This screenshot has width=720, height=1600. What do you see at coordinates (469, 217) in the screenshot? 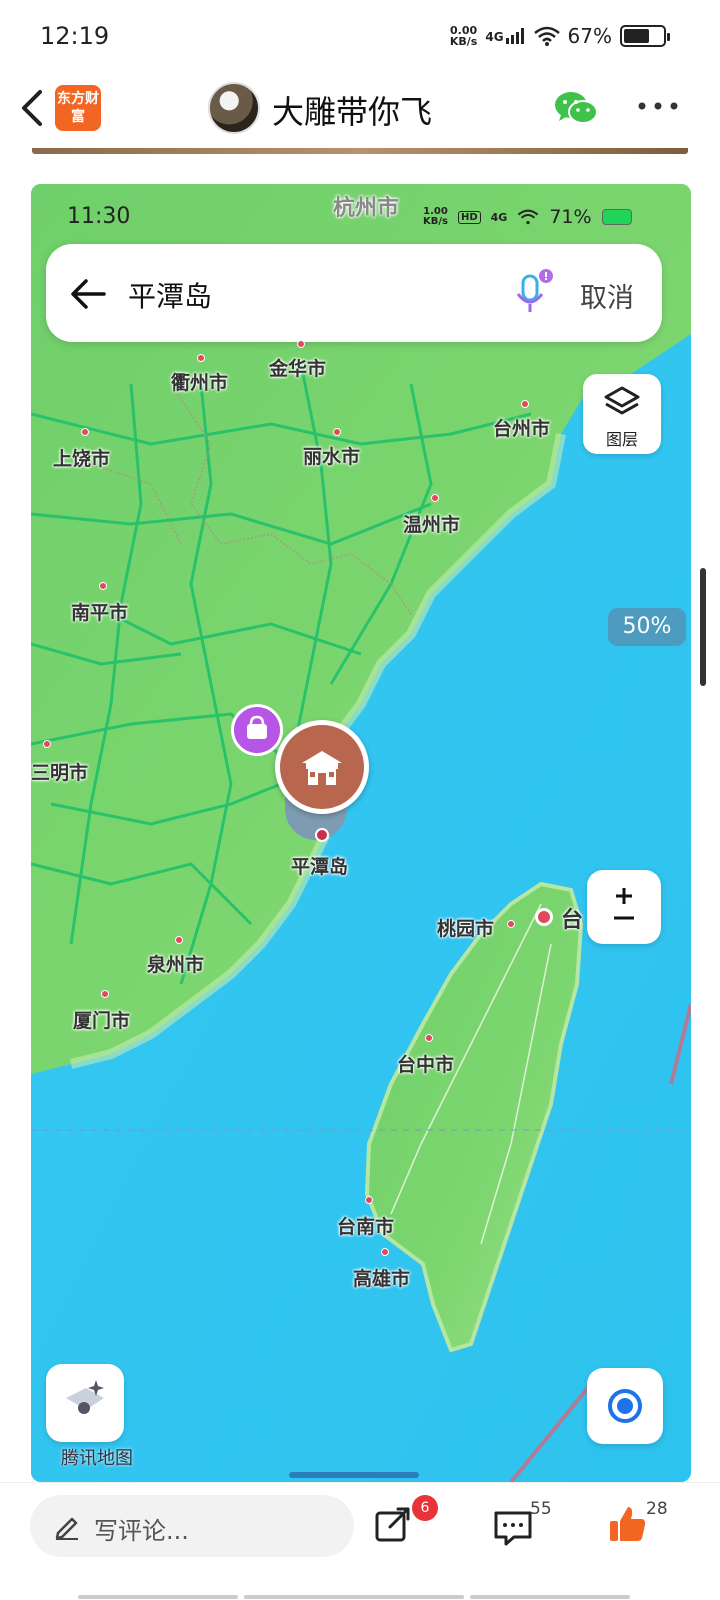
I see `hd-icon: HD` at bounding box center [469, 217].